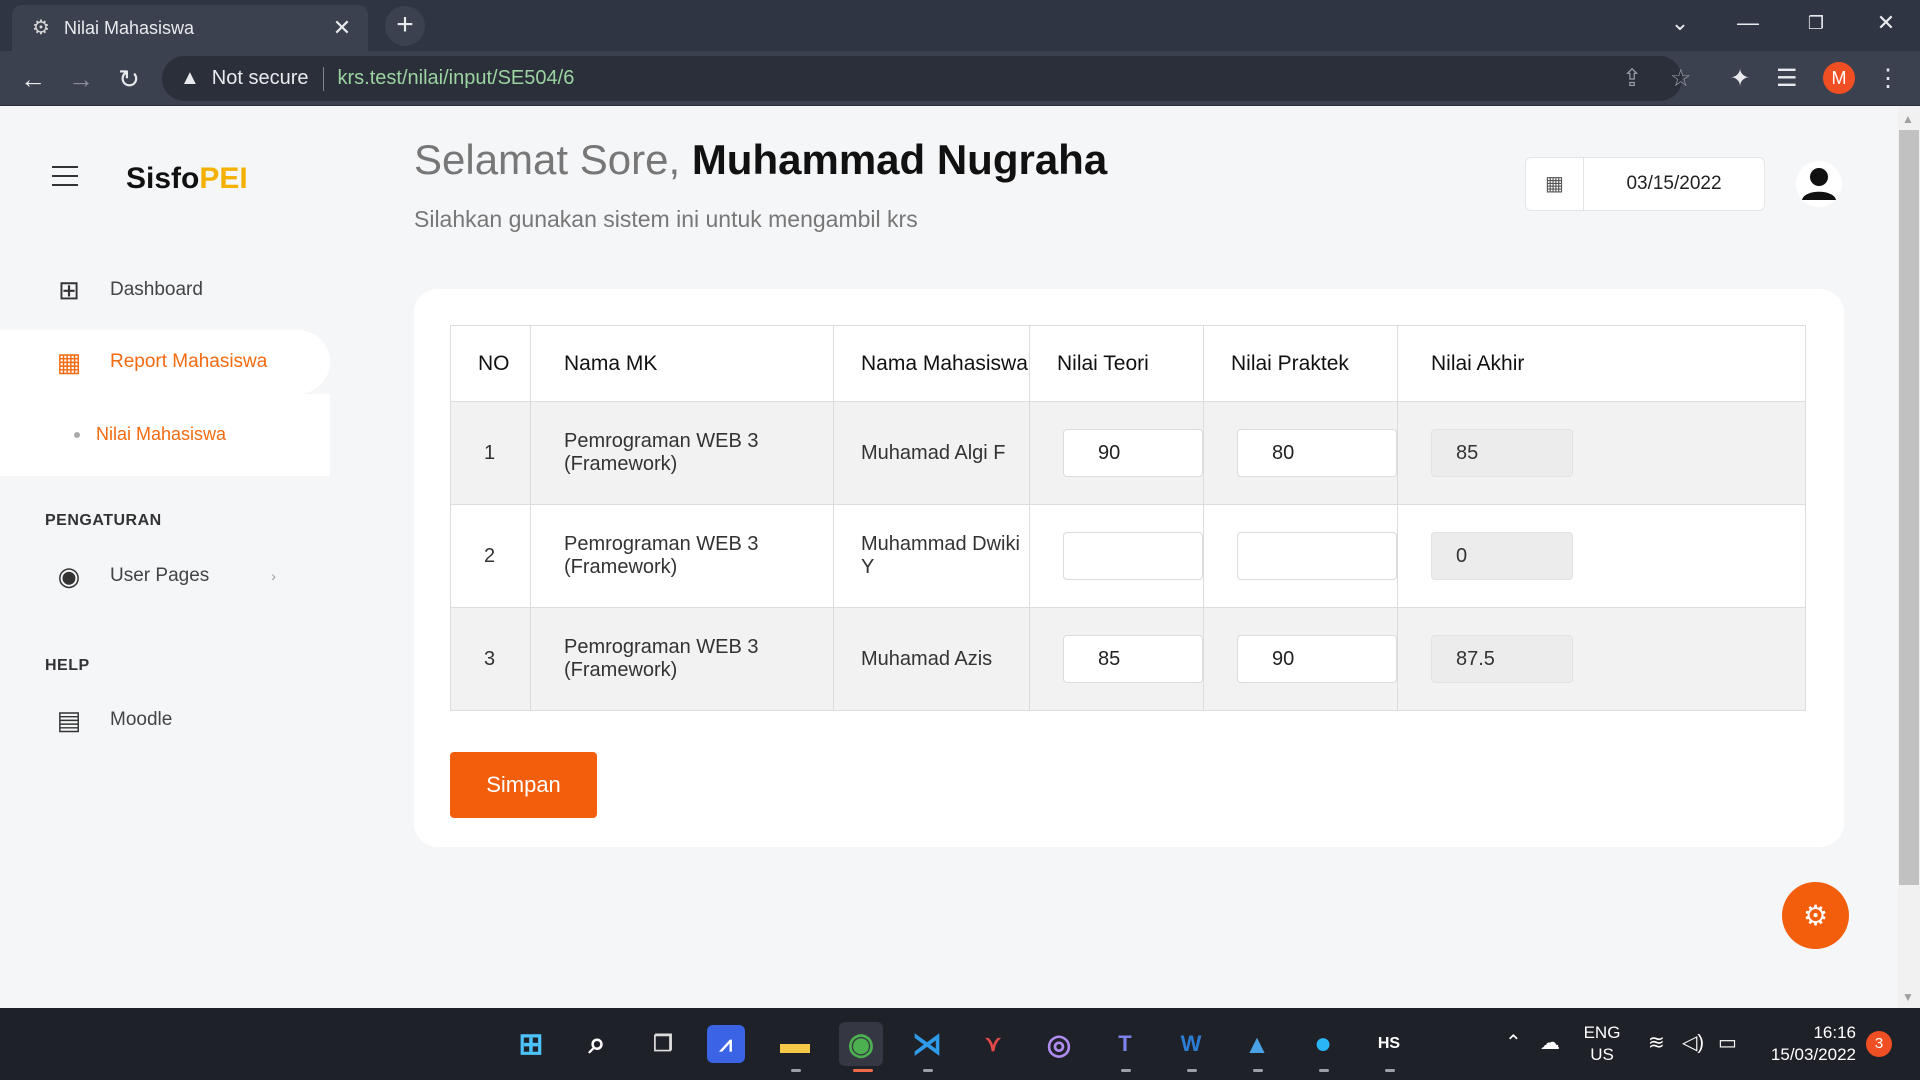 The height and width of the screenshot is (1080, 1920). I want to click on battery-icon: ▭, so click(1727, 1042).